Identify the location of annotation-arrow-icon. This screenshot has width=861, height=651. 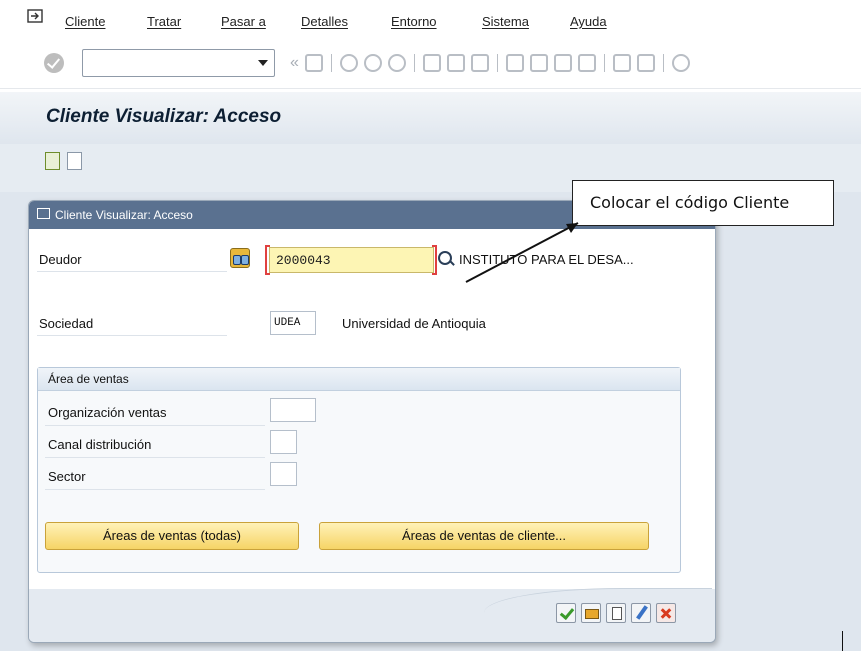
(522, 252).